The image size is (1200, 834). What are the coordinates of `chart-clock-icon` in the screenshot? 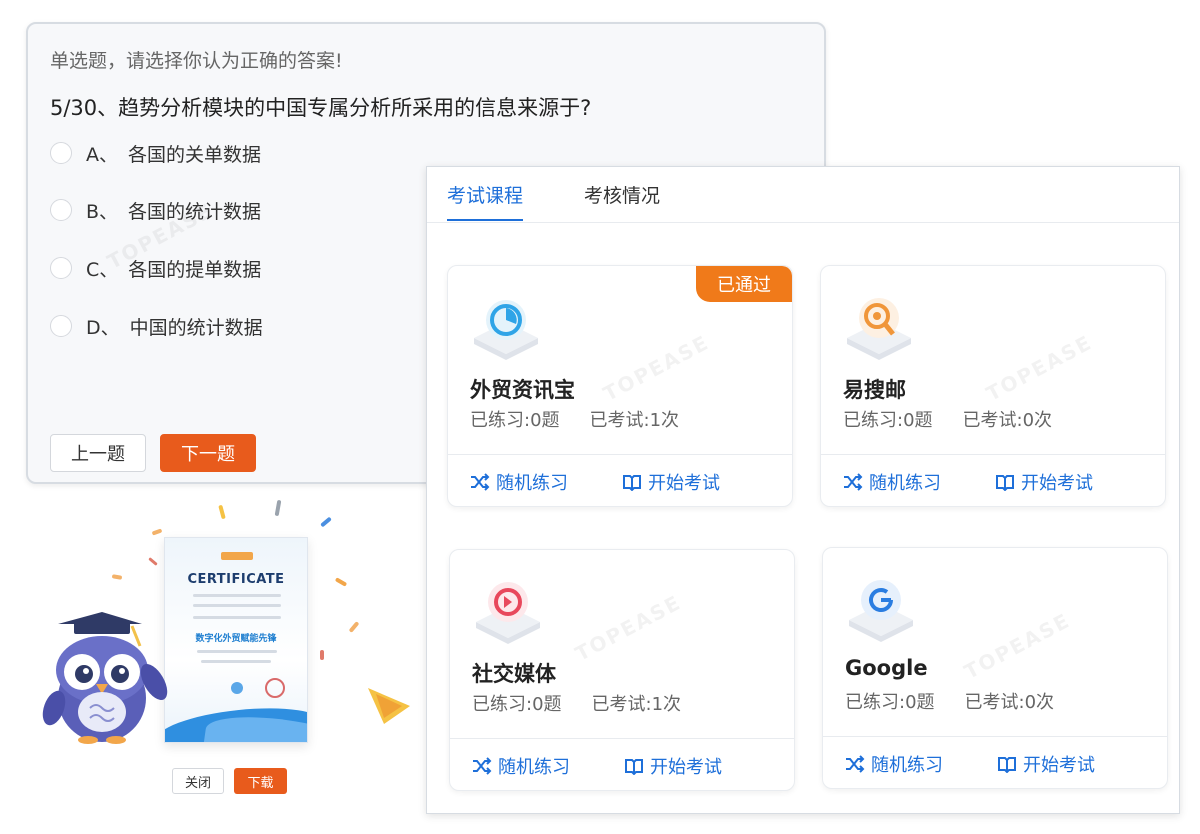 It's located at (506, 330).